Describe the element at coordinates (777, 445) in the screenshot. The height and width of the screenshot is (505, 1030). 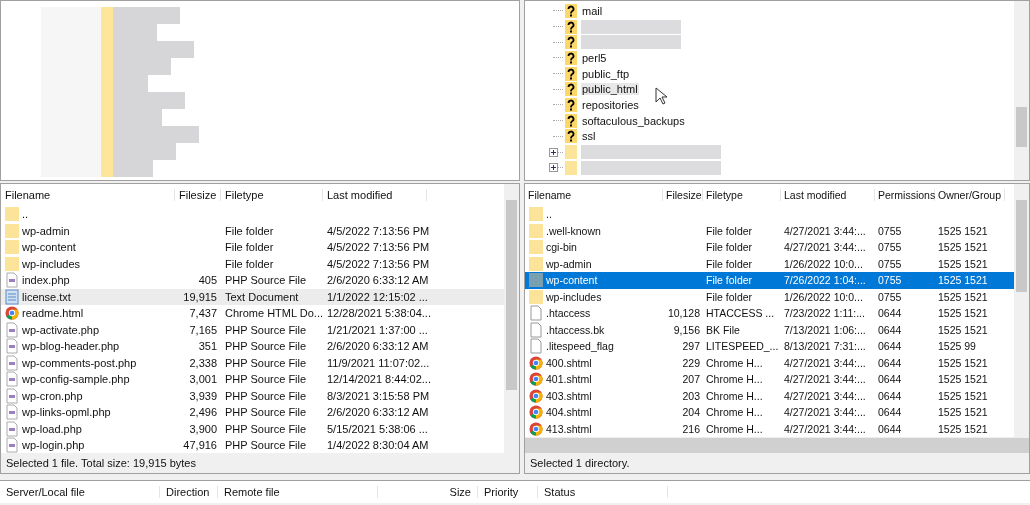
I see `horizontal-scrollbar` at that location.